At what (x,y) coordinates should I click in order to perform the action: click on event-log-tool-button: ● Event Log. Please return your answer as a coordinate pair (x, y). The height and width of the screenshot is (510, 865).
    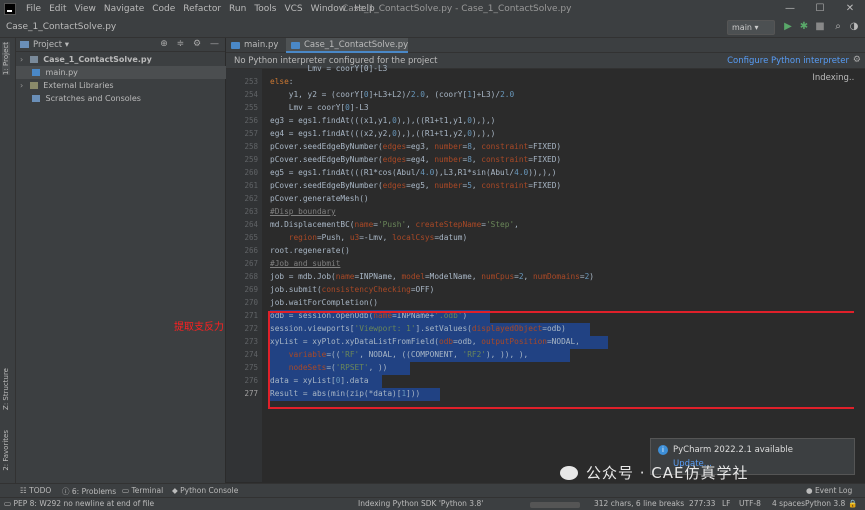
    Looking at the image, I should click on (829, 490).